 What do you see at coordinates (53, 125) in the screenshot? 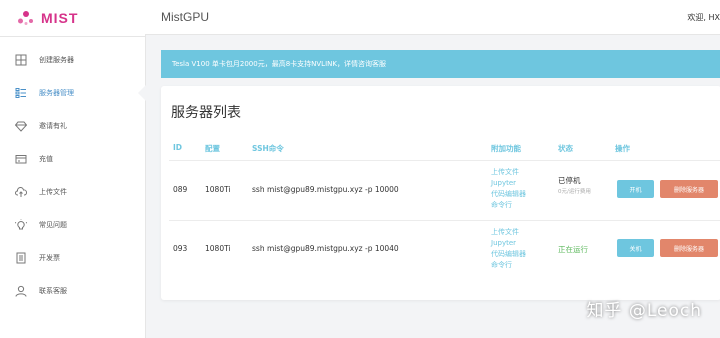
I see `sidebar-item-label: 邀请有礼` at bounding box center [53, 125].